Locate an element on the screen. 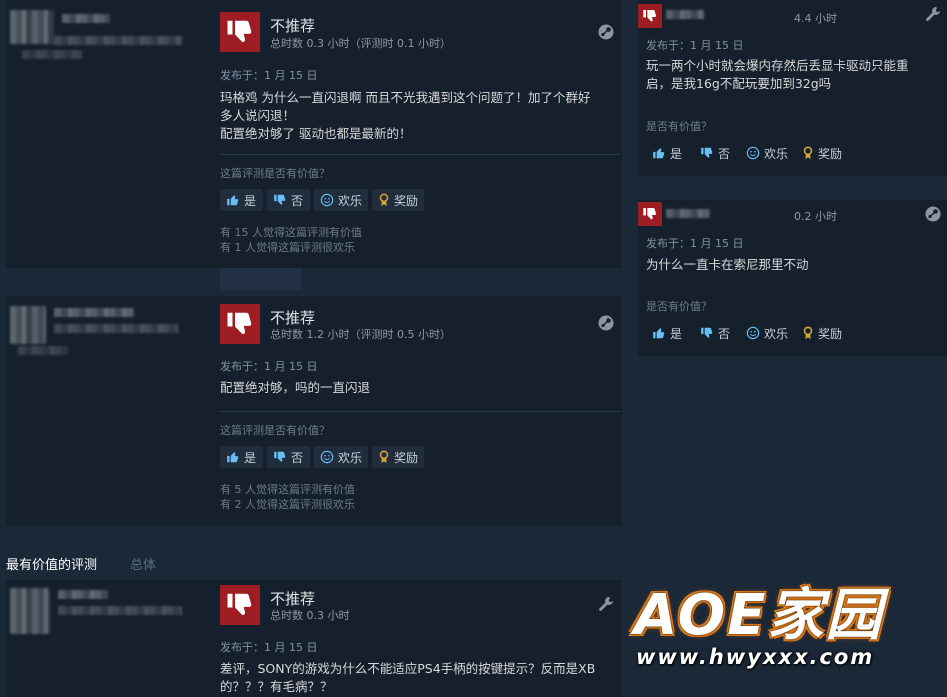 The width and height of the screenshot is (947, 697). section-subtitle: 总体 is located at coordinates (143, 563).